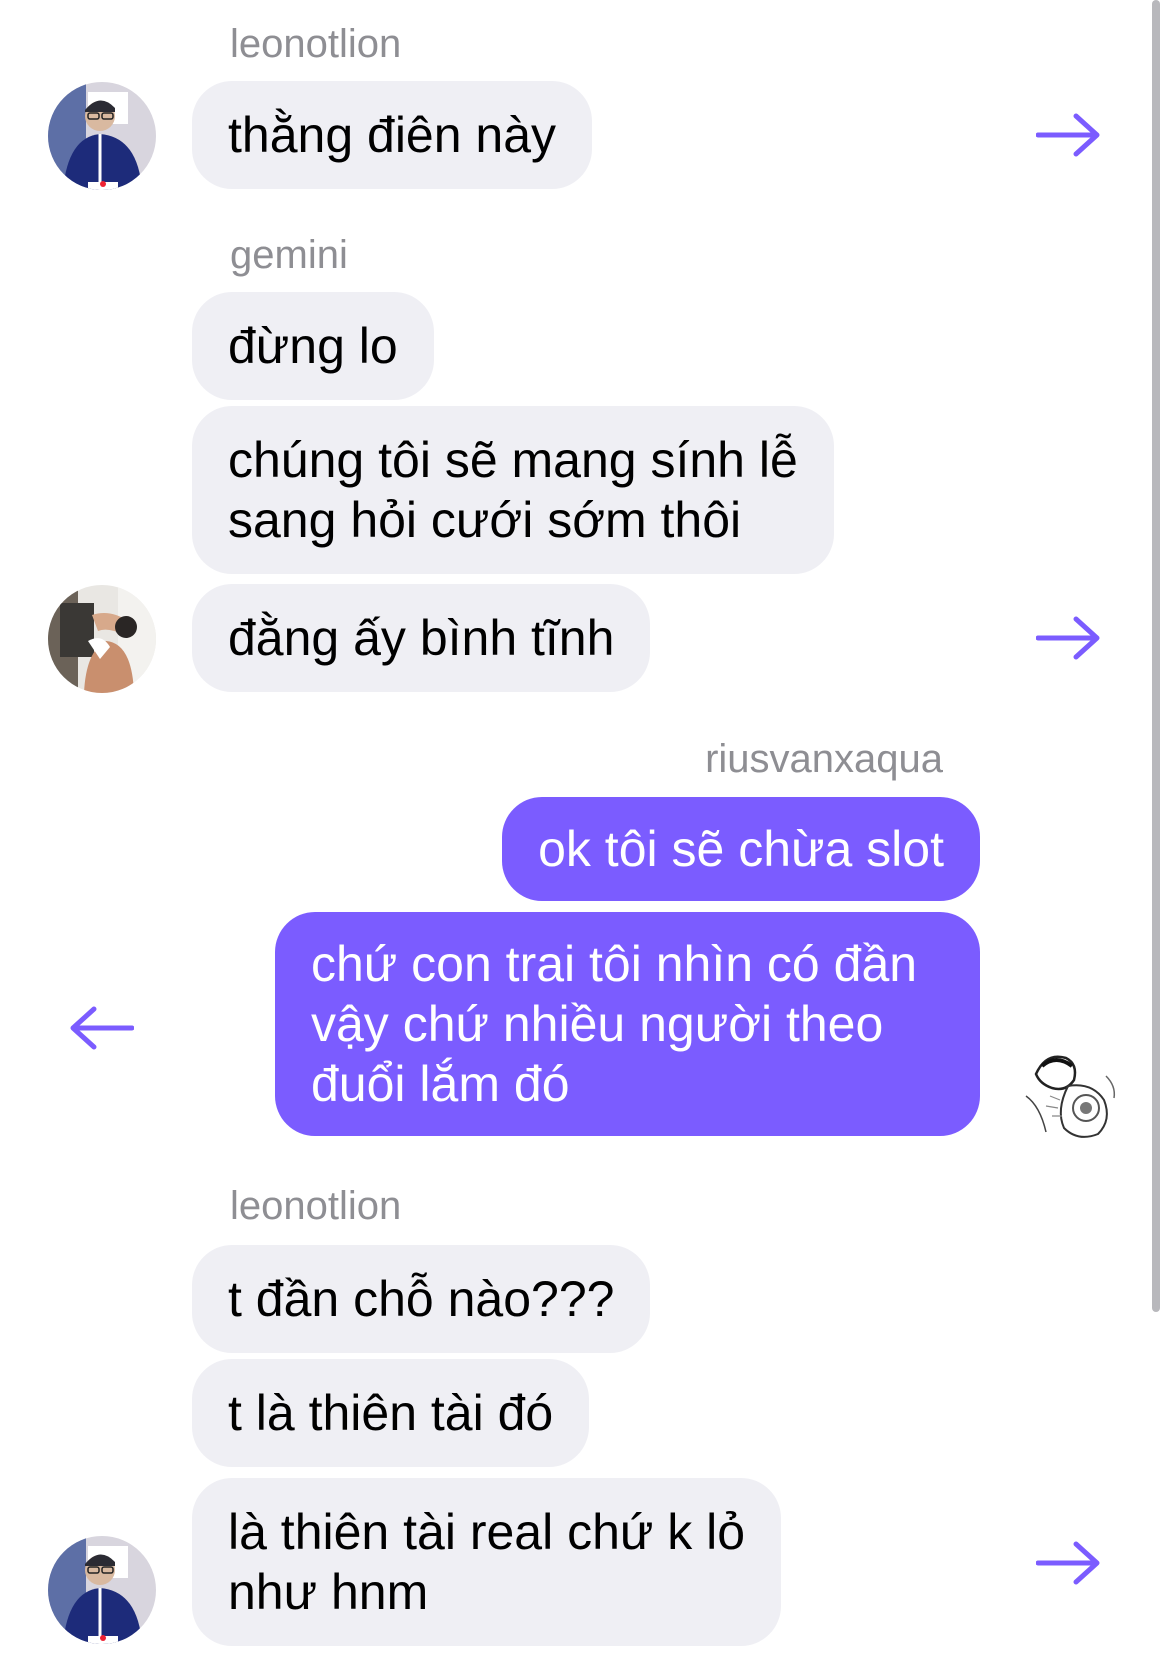  I want to click on message-bubble: đằng ấy bình tĩnh, so click(421, 638).